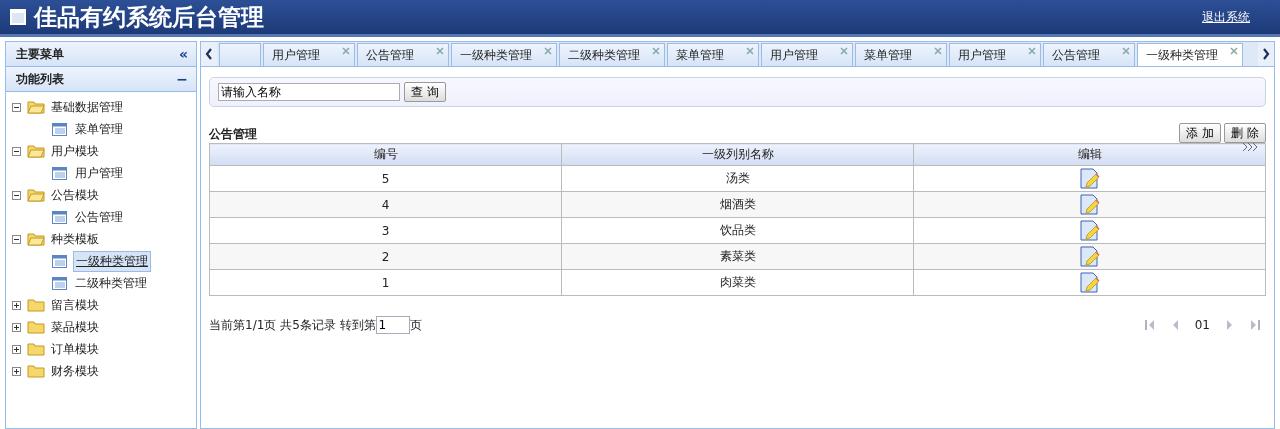 Image resolution: width=1280 pixels, height=429 pixels. Describe the element at coordinates (75, 349) in the screenshot. I see `tree-folder: 订单模块` at that location.